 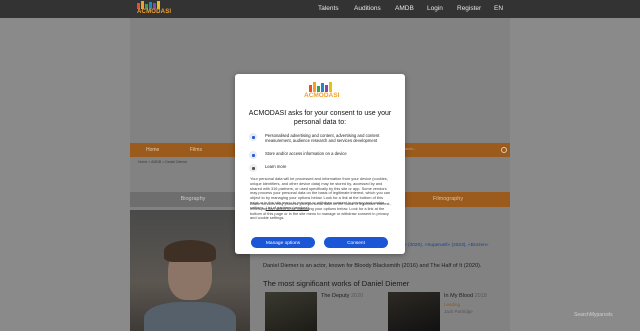 What do you see at coordinates (321, 93) in the screenshot?
I see `consent-logo: ACMODASI` at bounding box center [321, 93].